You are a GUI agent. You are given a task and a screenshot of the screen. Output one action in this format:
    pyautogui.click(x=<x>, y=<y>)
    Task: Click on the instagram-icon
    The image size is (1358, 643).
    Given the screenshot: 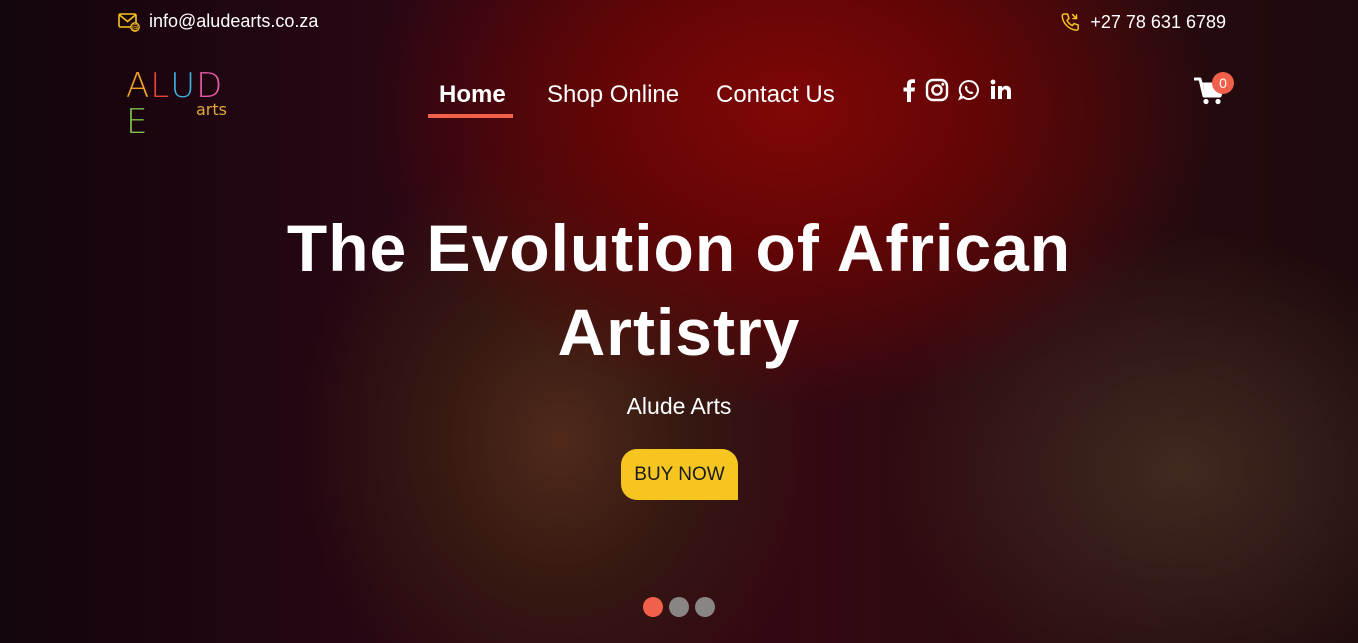 What is the action you would take?
    pyautogui.click(x=937, y=92)
    